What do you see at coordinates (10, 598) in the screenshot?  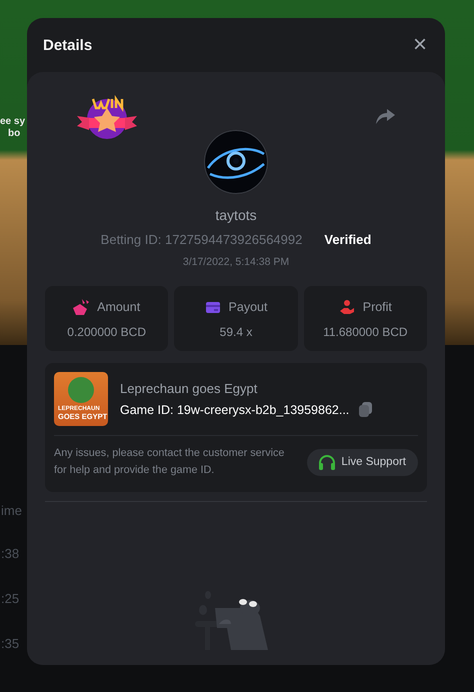 I see `time-cell: :25` at bounding box center [10, 598].